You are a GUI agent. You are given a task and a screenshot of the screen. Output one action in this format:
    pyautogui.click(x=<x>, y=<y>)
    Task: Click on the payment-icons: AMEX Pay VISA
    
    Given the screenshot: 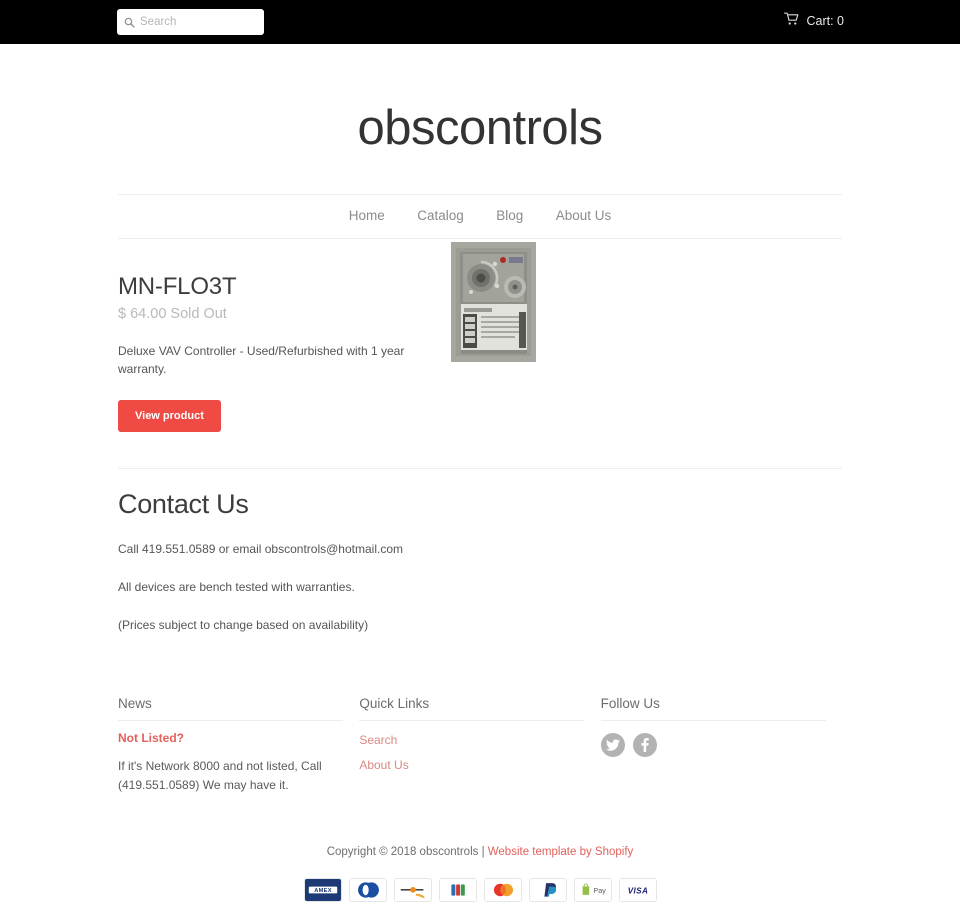 What is the action you would take?
    pyautogui.click(x=480, y=890)
    